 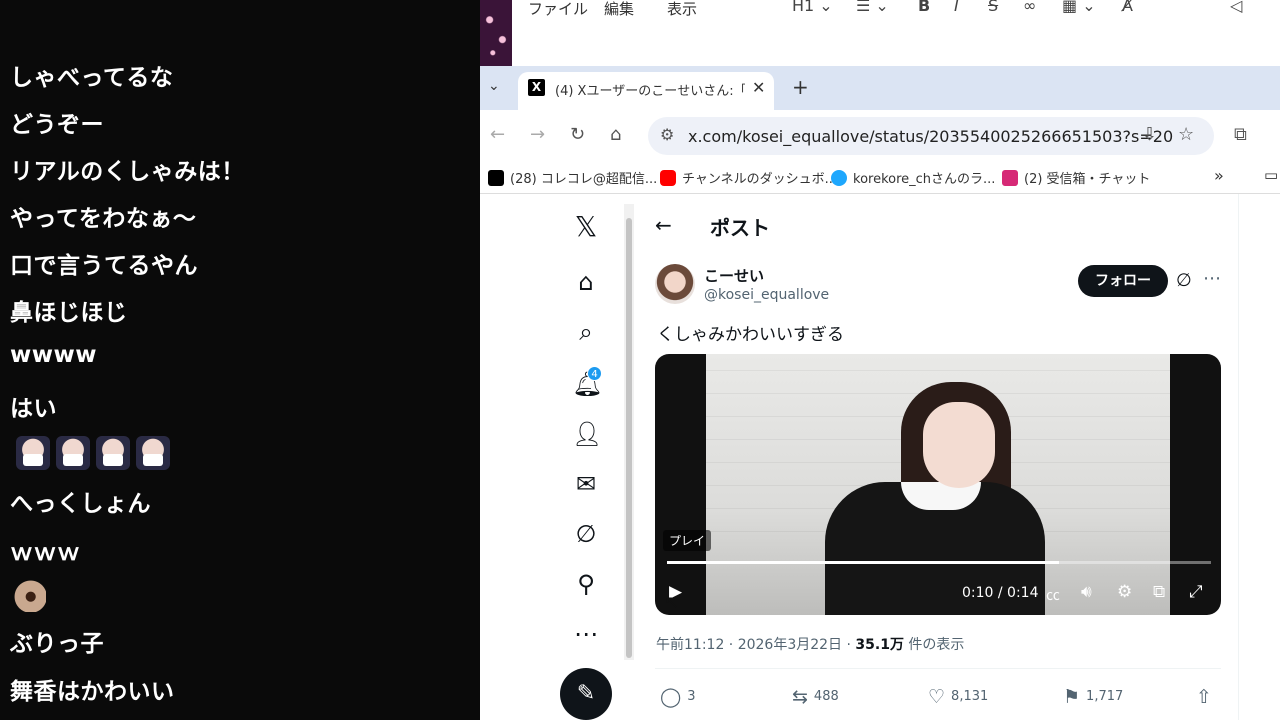 What do you see at coordinates (586, 694) in the screenshot?
I see `compose-post-button: ✎` at bounding box center [586, 694].